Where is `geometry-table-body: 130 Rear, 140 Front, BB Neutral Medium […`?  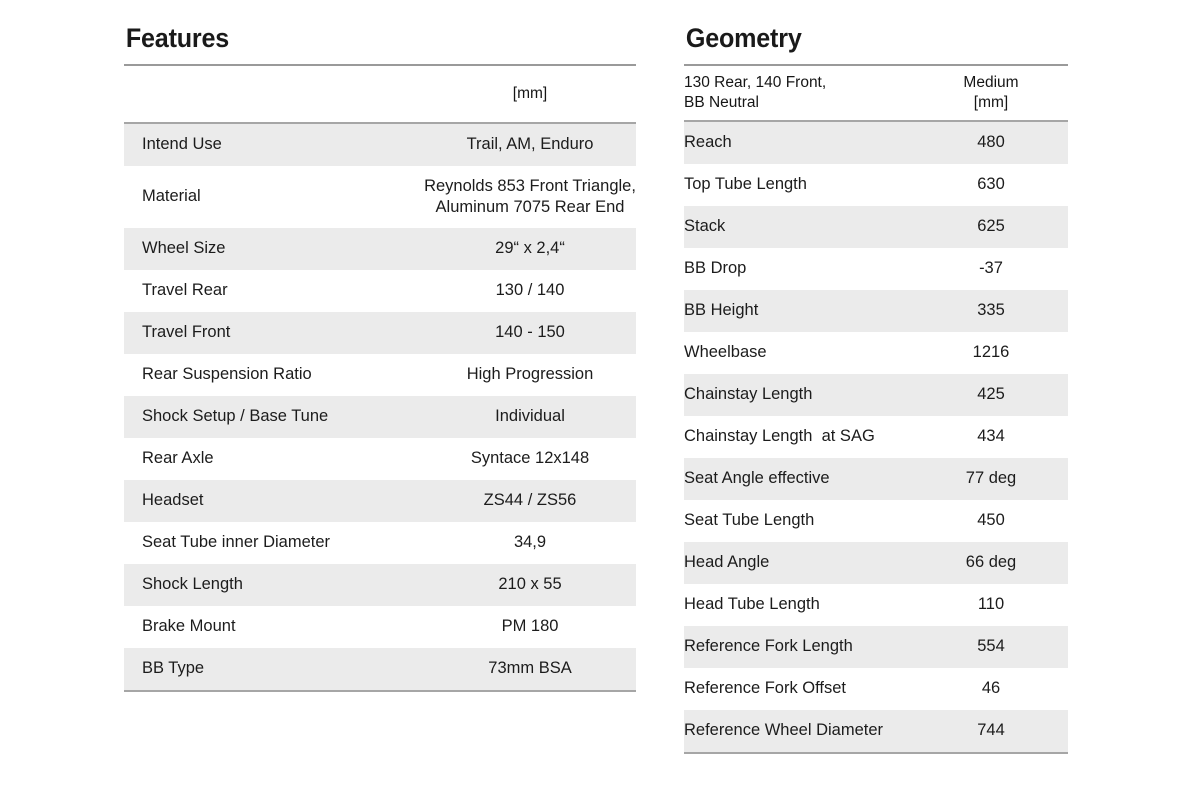 geometry-table-body: 130 Rear, 140 Front, BB Neutral Medium [… is located at coordinates (876, 93).